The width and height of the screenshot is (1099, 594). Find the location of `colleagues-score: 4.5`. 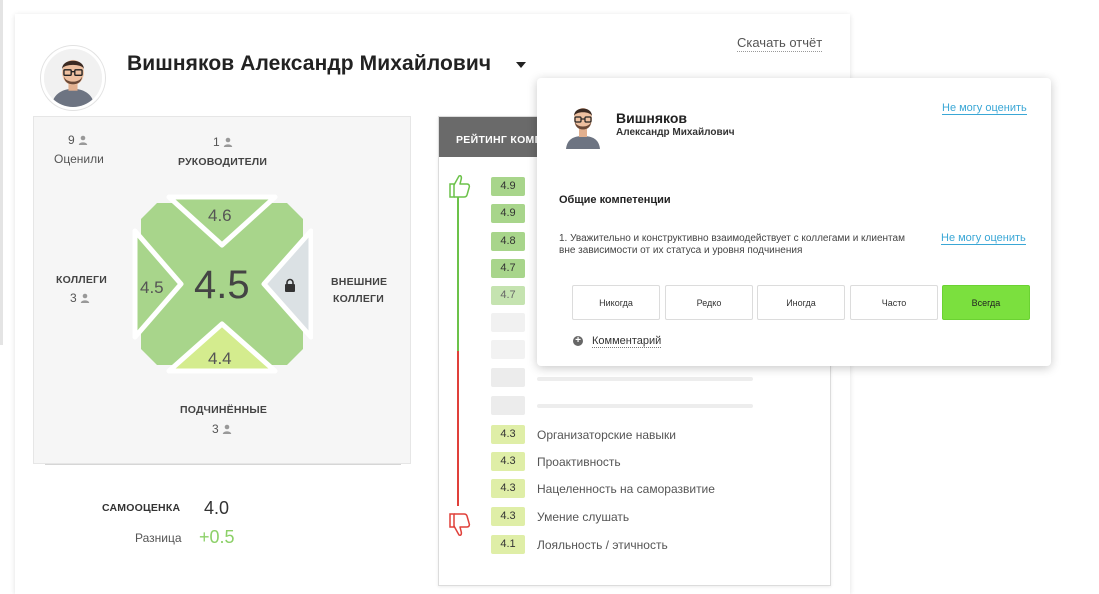

colleagues-score: 4.5 is located at coordinates (152, 287).